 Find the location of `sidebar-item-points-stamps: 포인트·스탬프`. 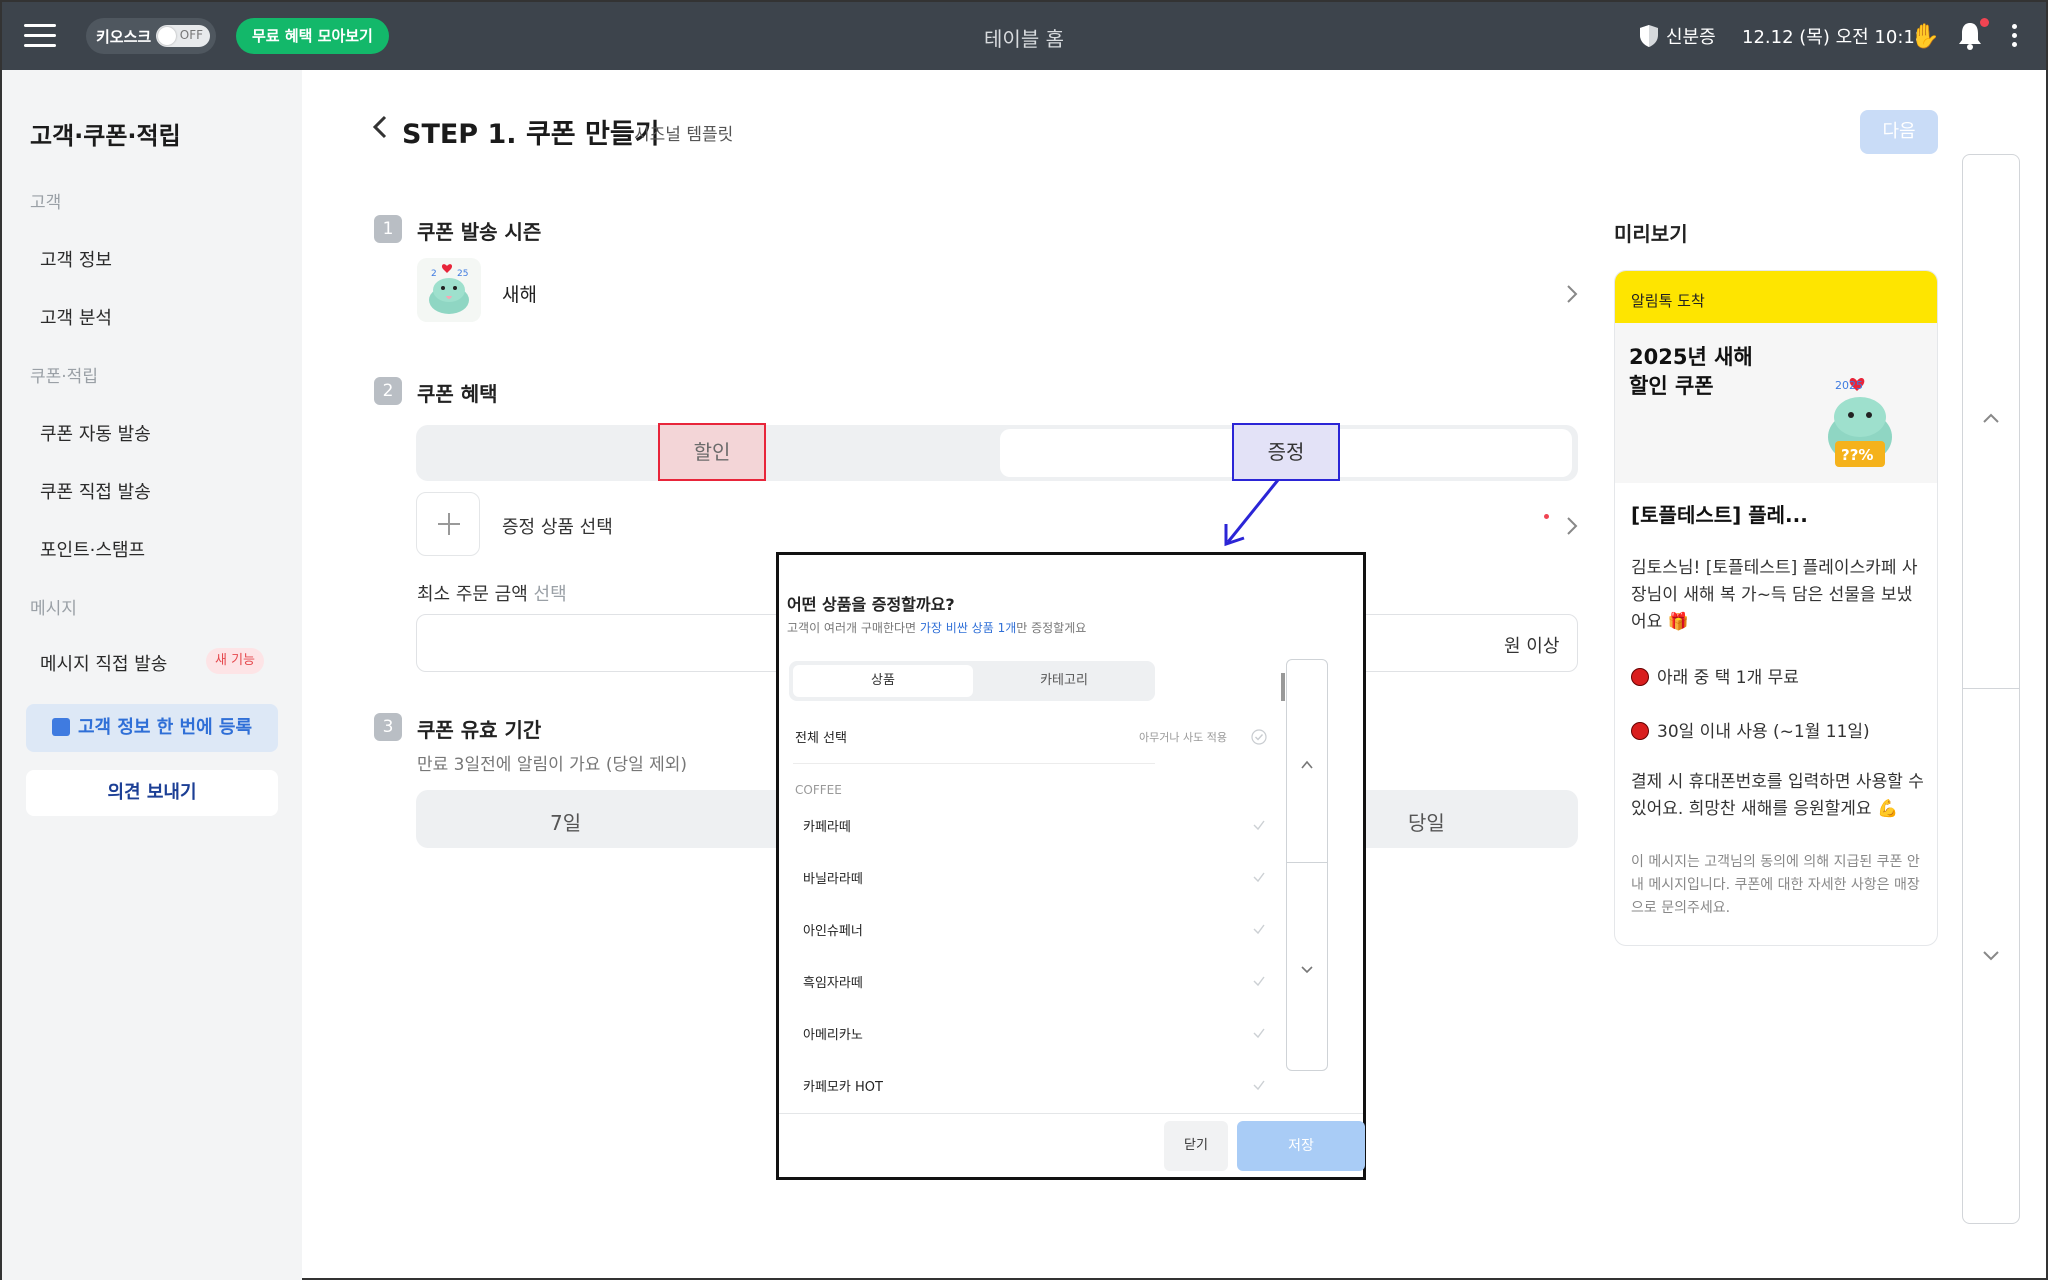

sidebar-item-points-stamps: 포인트·스탬프 is located at coordinates (92, 549).